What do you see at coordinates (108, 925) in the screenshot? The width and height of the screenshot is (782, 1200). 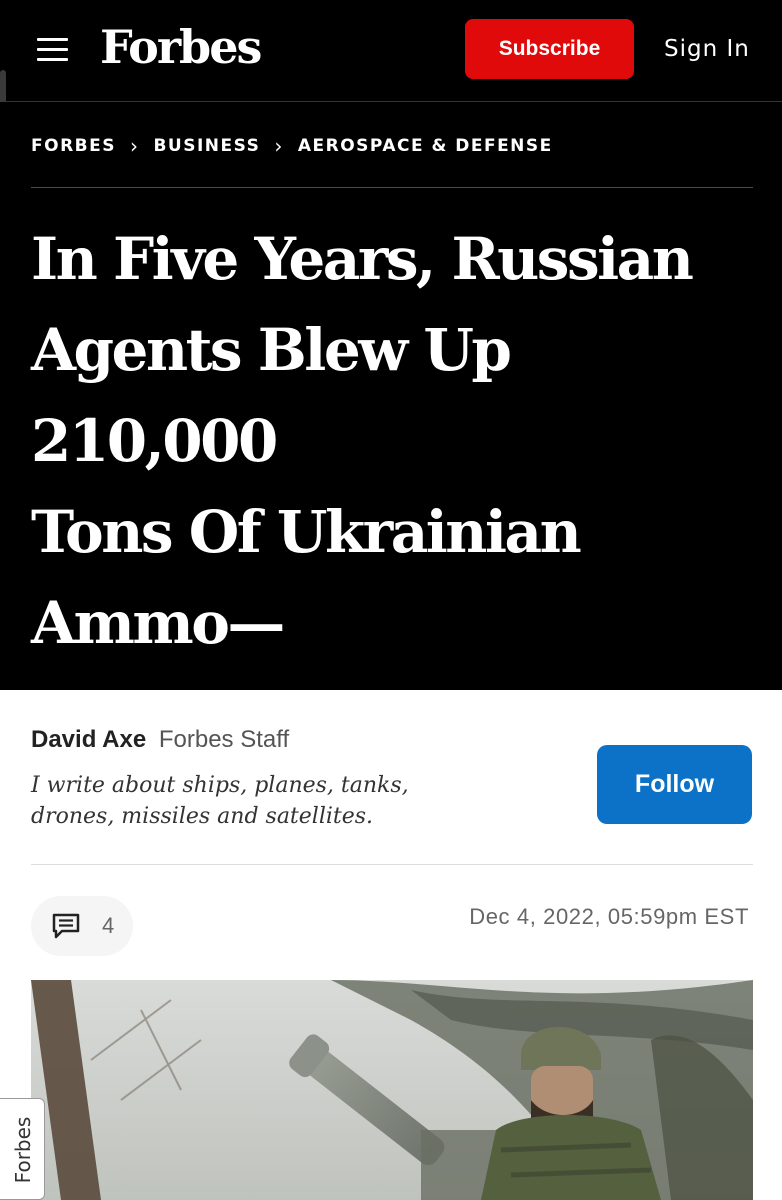 I see `comment-count: 4` at bounding box center [108, 925].